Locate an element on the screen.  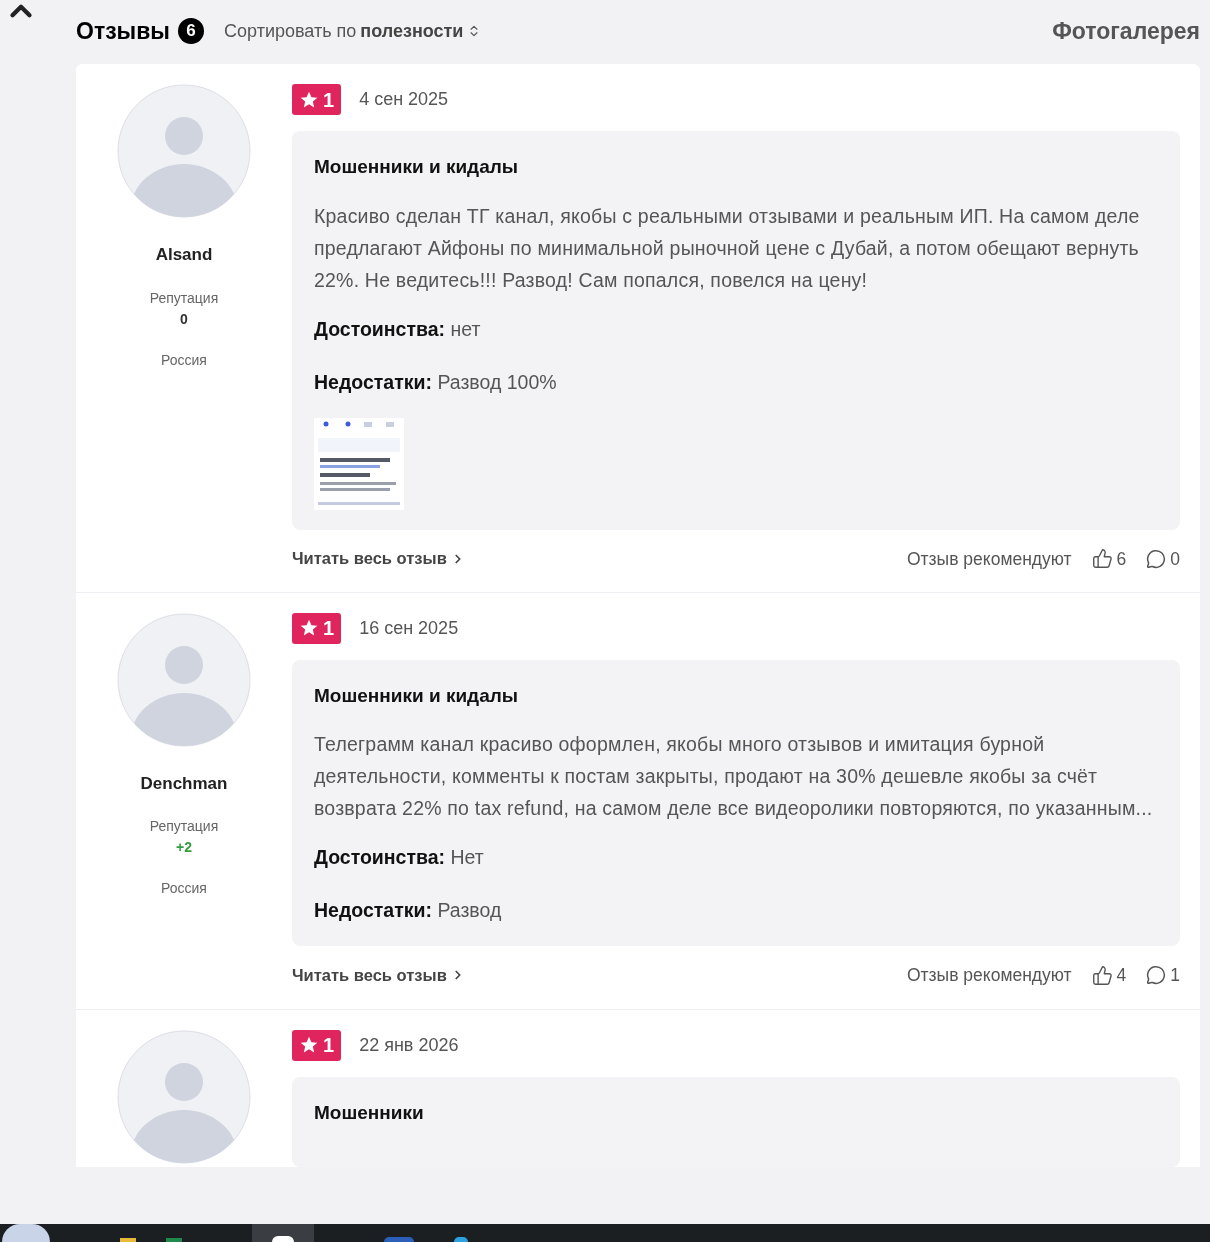
reputation-value: 0 is located at coordinates (184, 319).